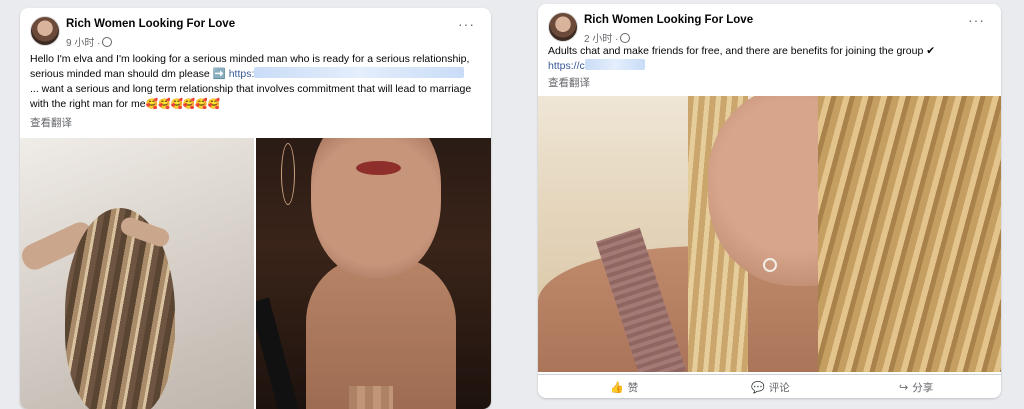  What do you see at coordinates (758, 388) in the screenshot?
I see `comment-icon: 💬` at bounding box center [758, 388].